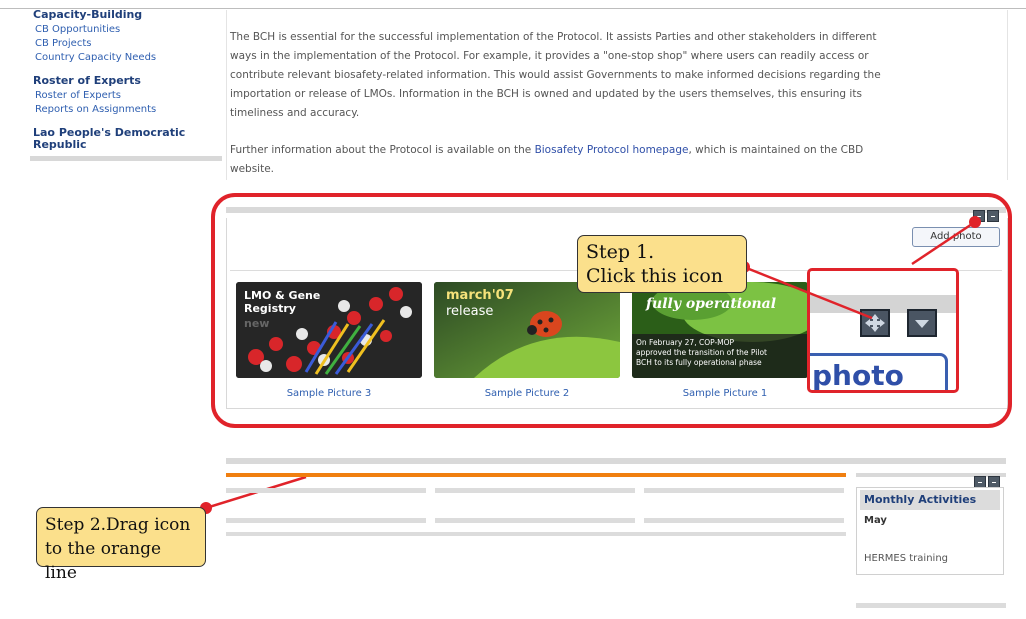  I want to click on widget-icon-marker-dot, so click(975, 222).